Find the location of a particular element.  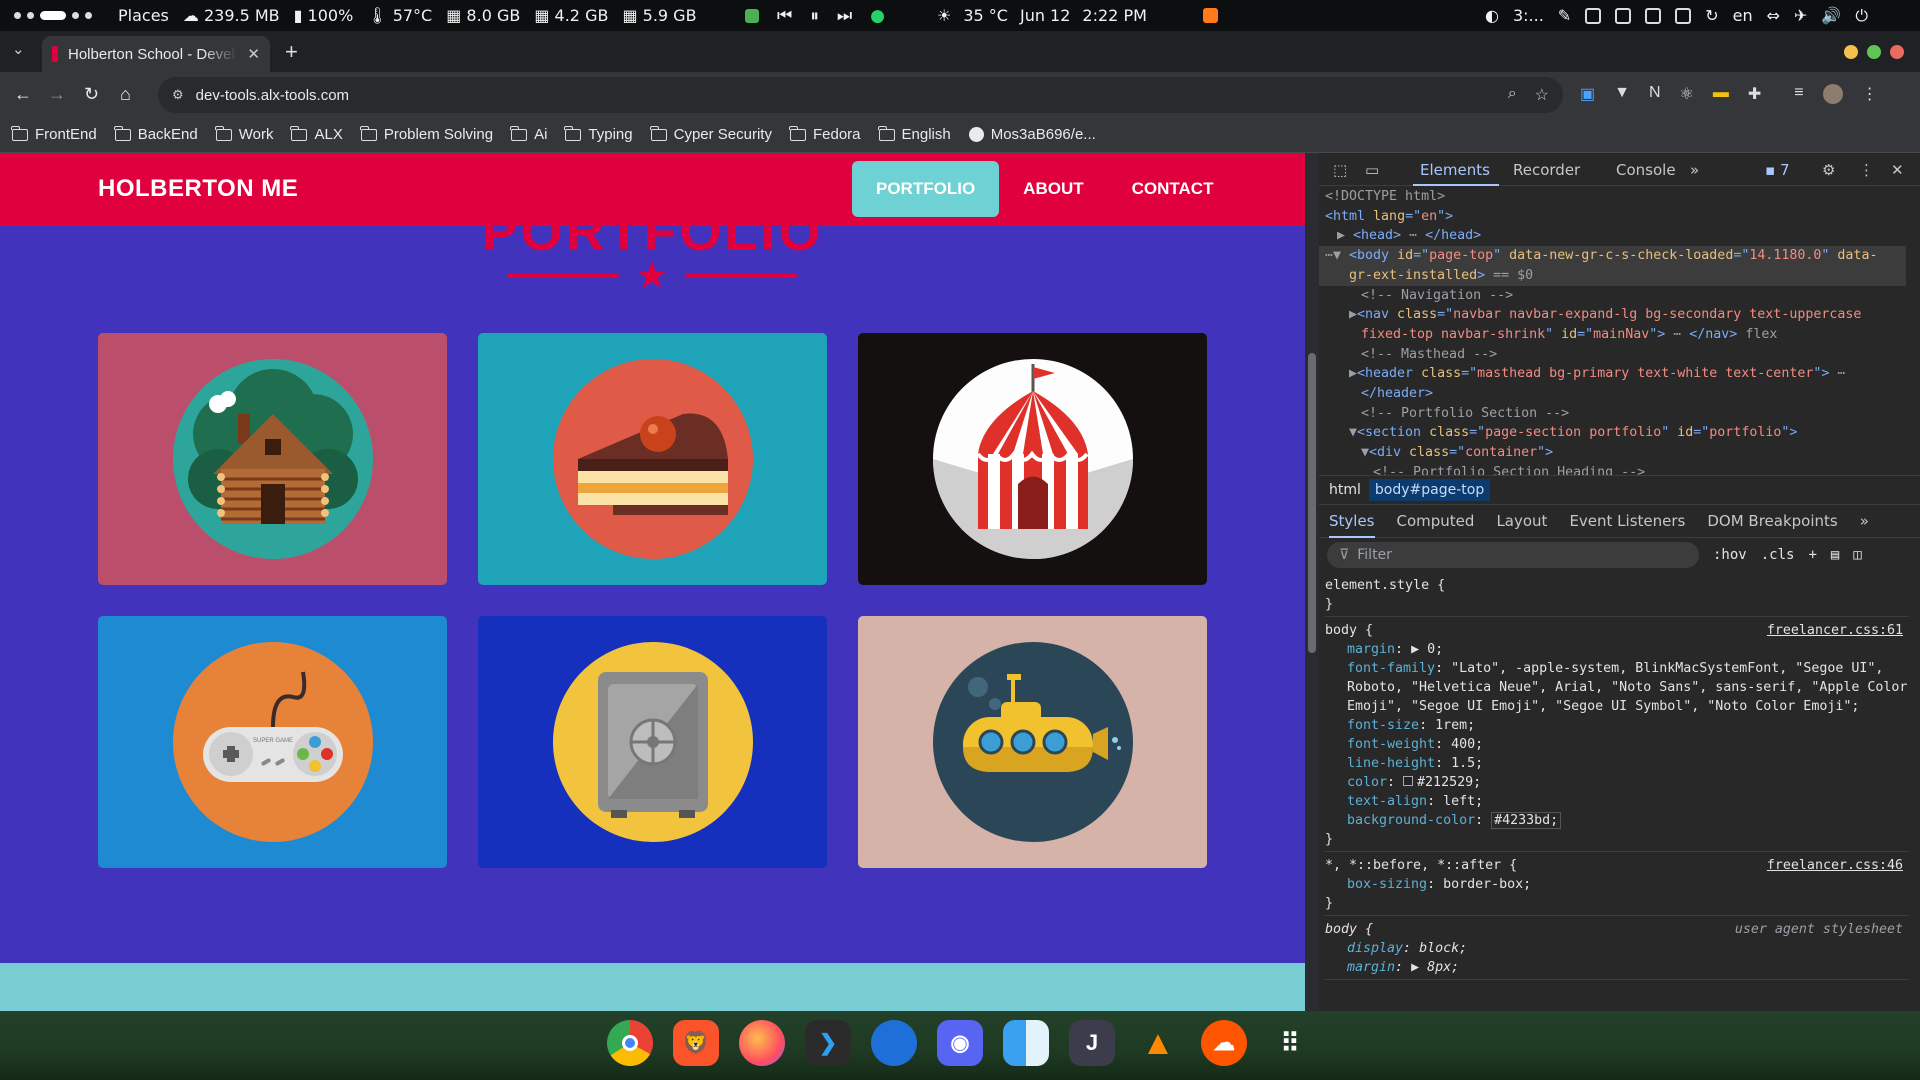

date-value: Jun 12 is located at coordinates (1045, 15).